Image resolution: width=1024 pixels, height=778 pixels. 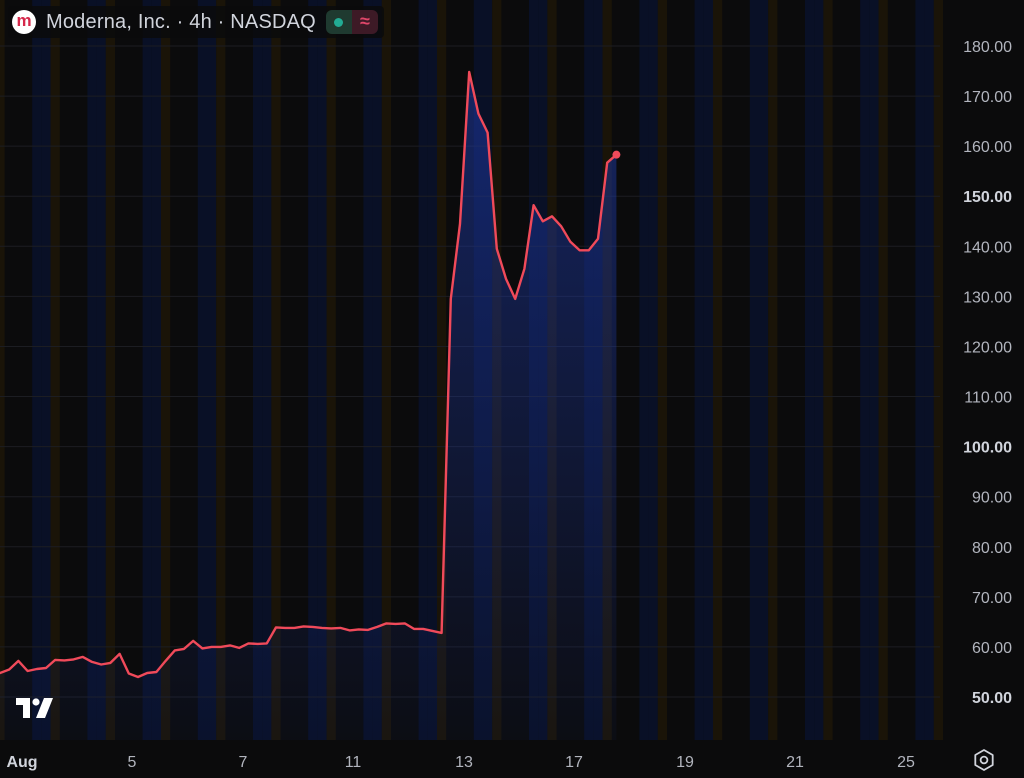 What do you see at coordinates (987, 197) in the screenshot?
I see `price-tick-label: 150.00` at bounding box center [987, 197].